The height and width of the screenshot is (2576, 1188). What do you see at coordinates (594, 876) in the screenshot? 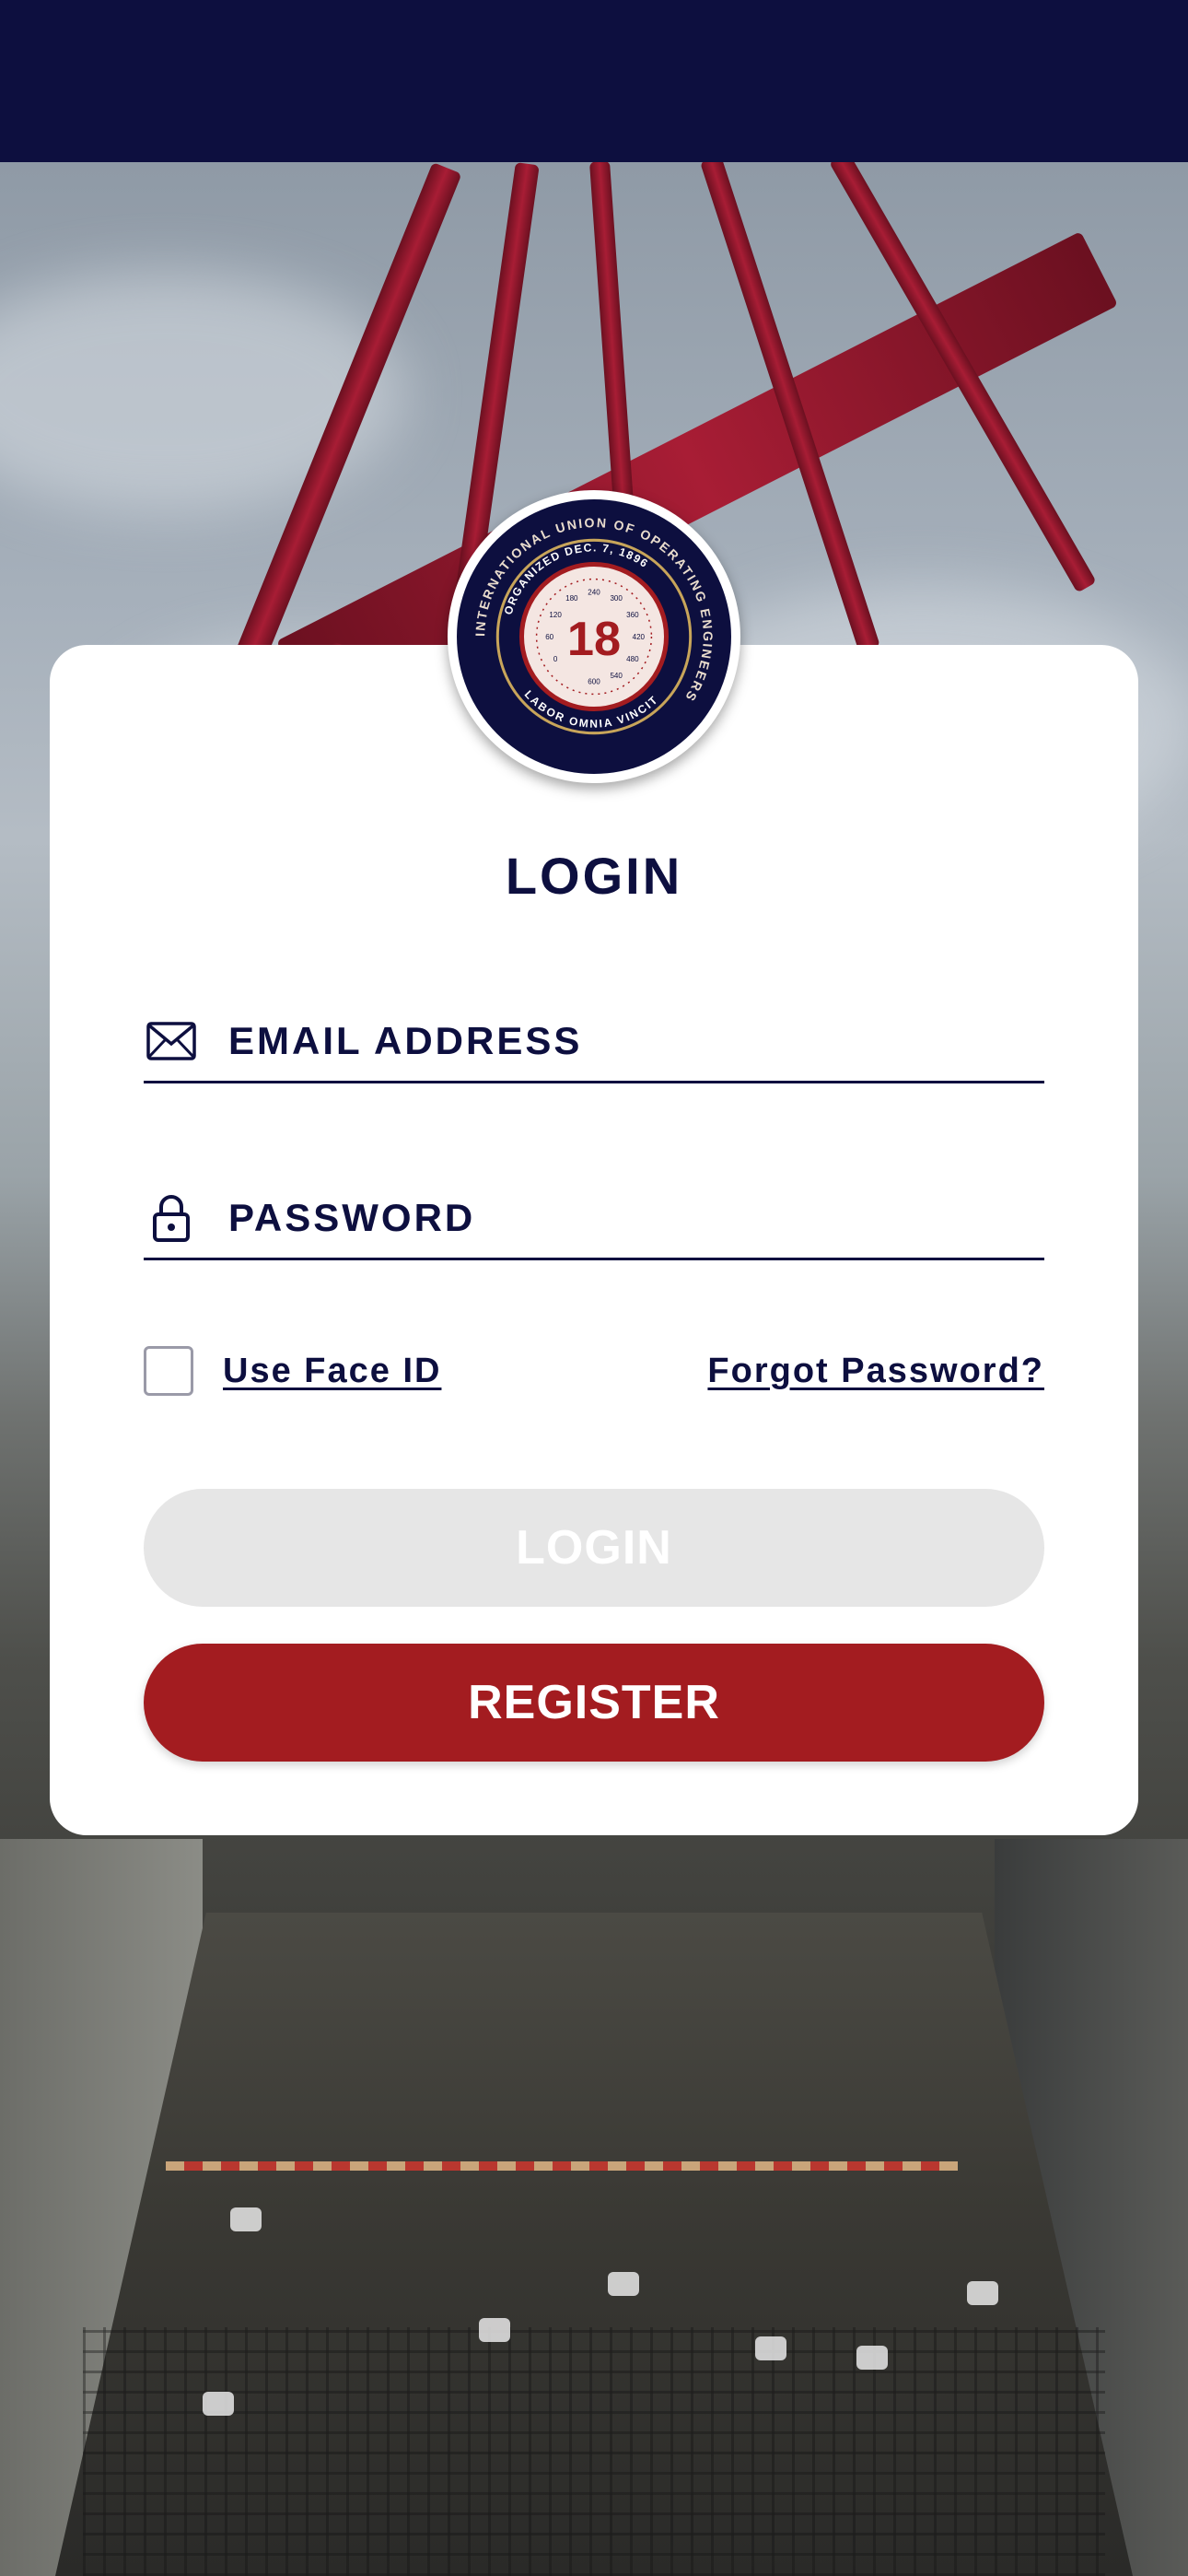
I see `login-heading: LOGIN` at bounding box center [594, 876].